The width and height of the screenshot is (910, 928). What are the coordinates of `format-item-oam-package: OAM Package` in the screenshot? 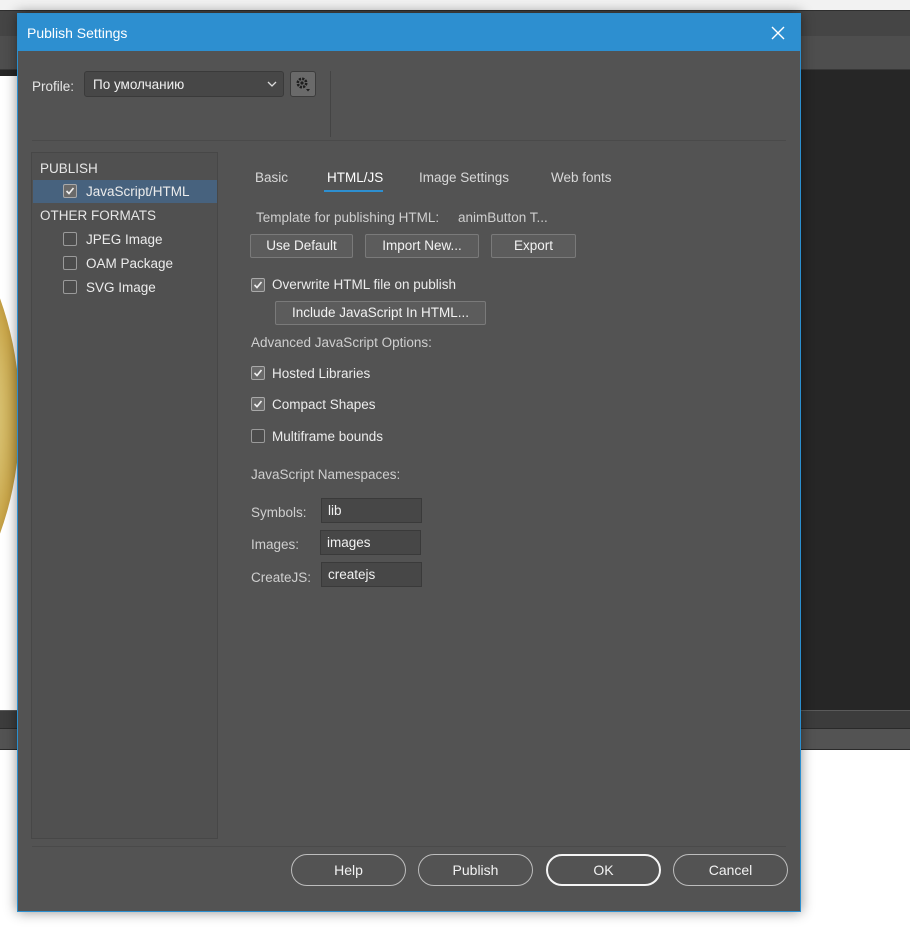 It's located at (125, 263).